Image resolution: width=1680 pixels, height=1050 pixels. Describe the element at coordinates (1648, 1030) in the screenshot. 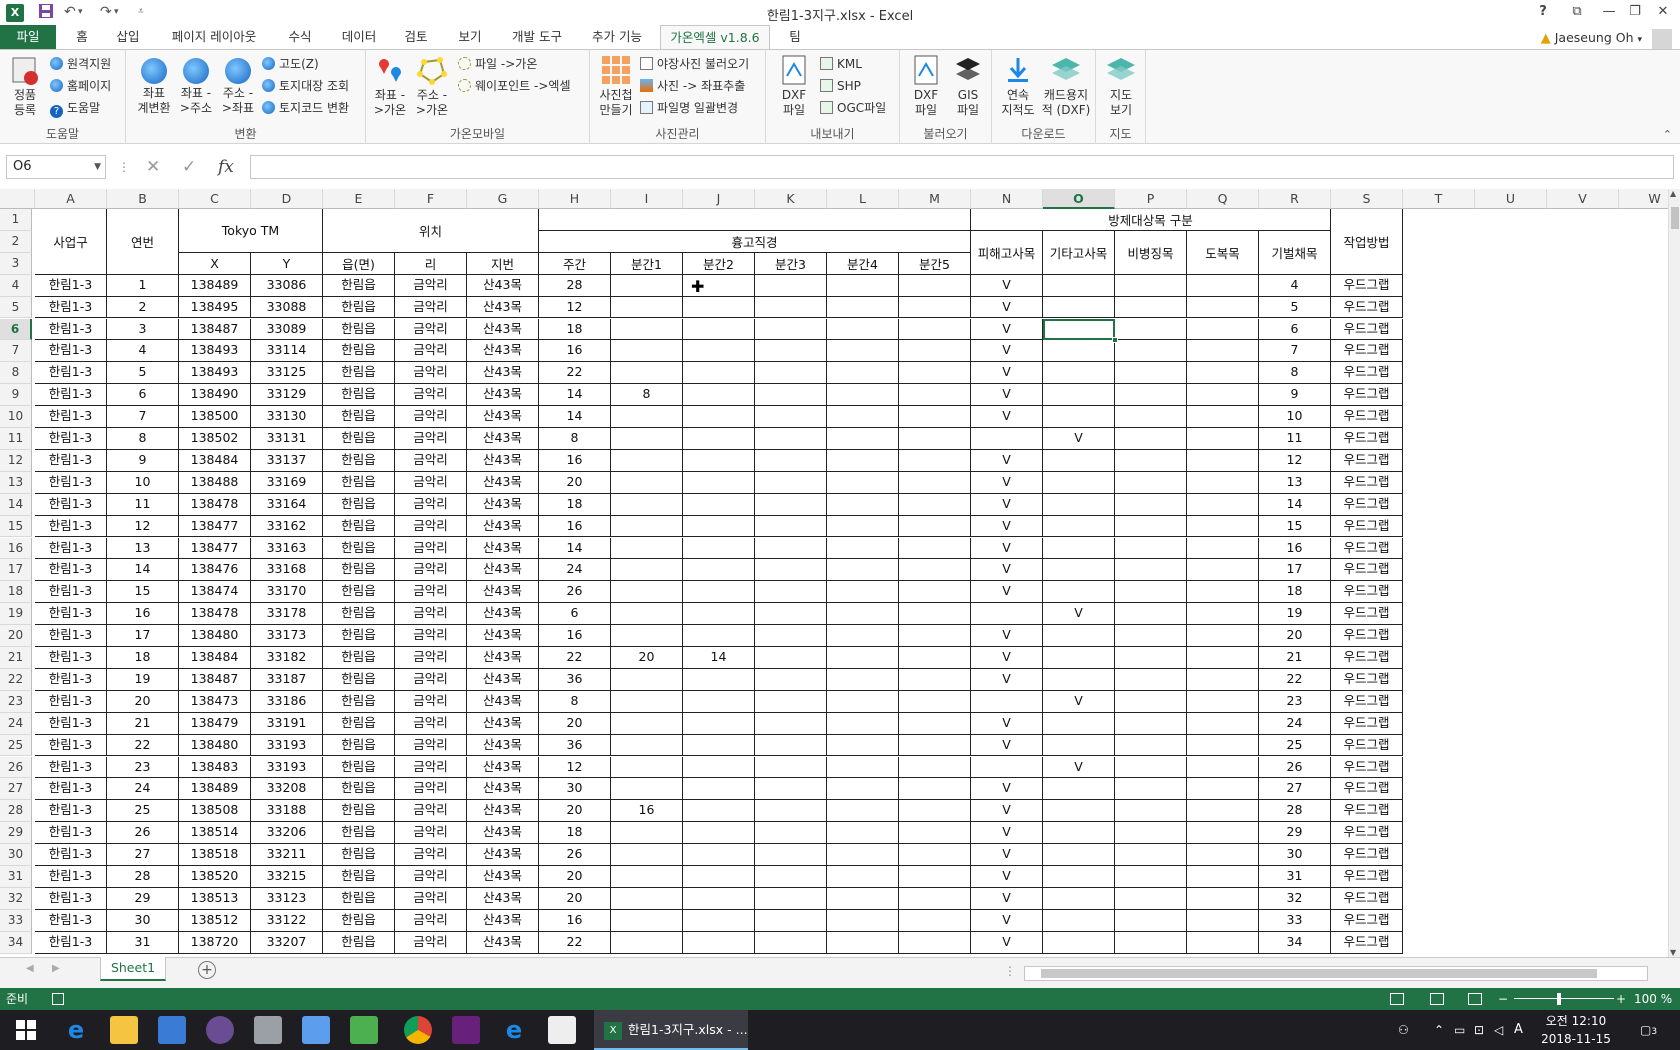

I see `notification-icon: ▢3` at that location.